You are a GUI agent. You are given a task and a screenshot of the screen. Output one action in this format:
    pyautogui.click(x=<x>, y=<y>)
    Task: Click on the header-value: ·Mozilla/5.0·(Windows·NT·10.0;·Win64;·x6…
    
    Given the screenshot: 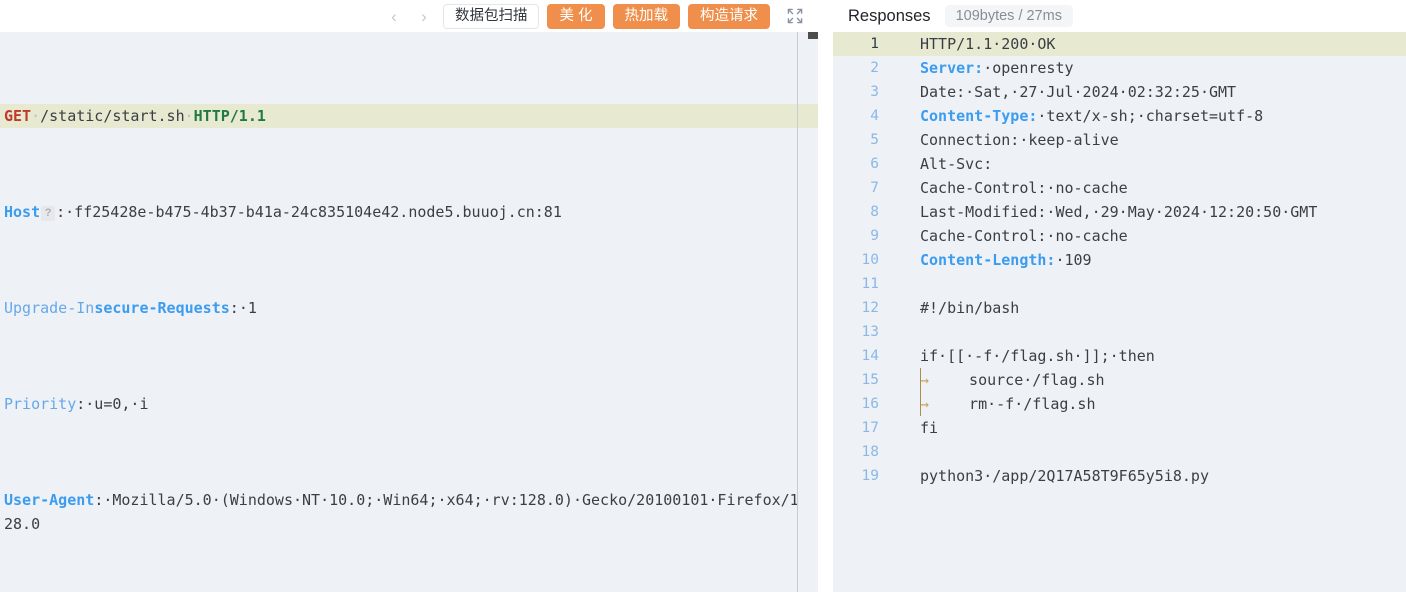 What is the action you would take?
    pyautogui.click(x=401, y=512)
    